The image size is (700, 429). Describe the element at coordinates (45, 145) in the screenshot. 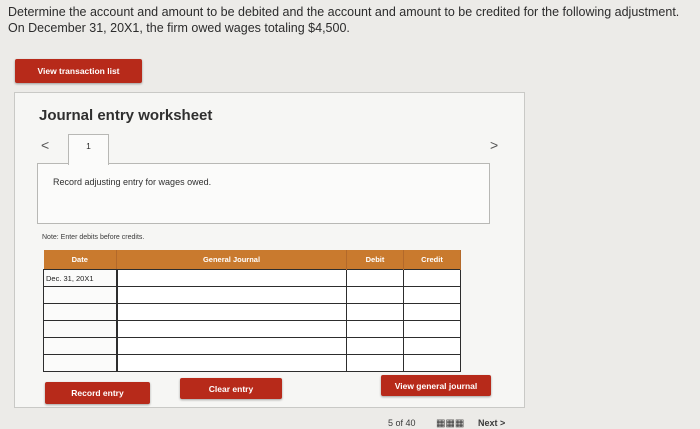

I see `chevron-left-icon: <` at that location.